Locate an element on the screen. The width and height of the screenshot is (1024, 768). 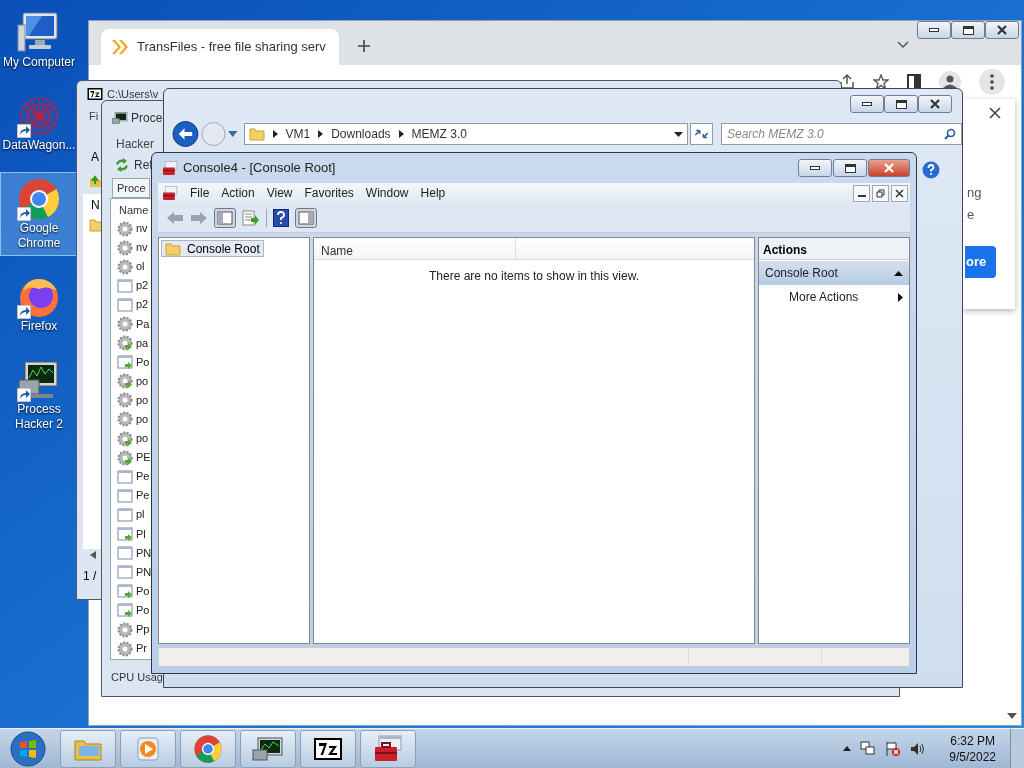
dropdown-arrow-icon is located at coordinates (678, 134).